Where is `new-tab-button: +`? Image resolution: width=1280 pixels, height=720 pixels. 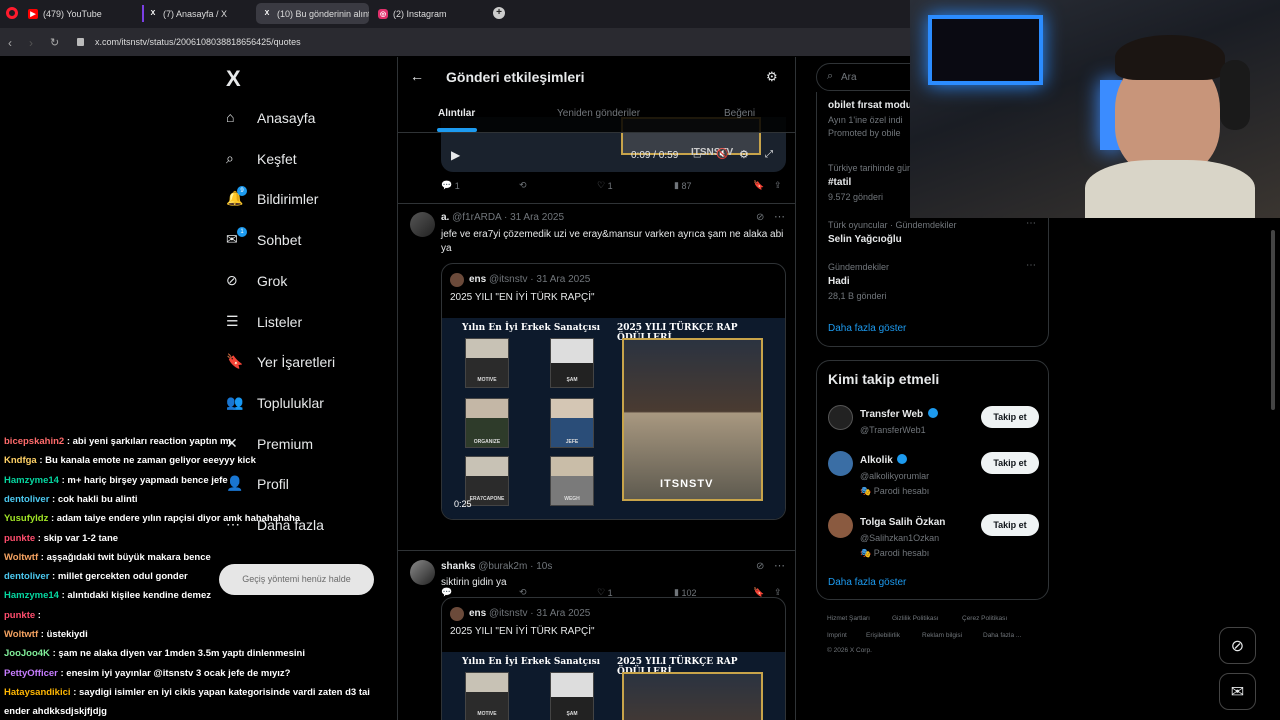
new-tab-button: + is located at coordinates (499, 13).